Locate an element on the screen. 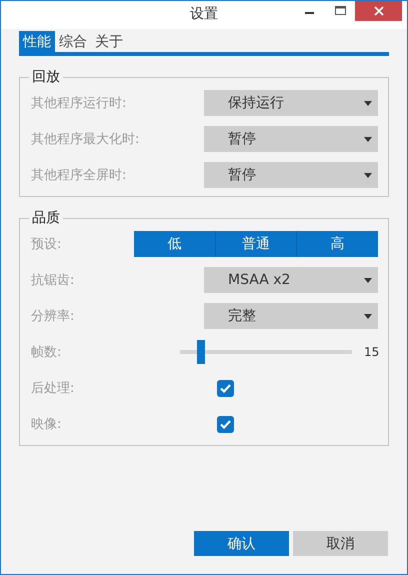 The width and height of the screenshot is (408, 575). tab: 综合 is located at coordinates (73, 41).